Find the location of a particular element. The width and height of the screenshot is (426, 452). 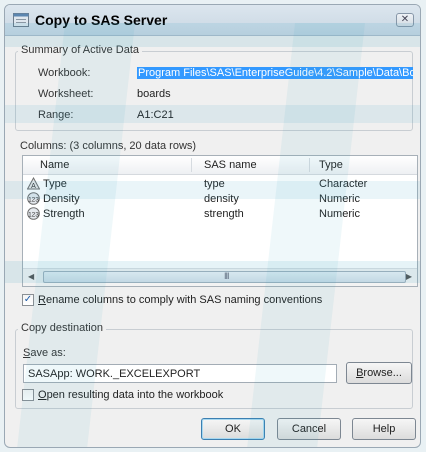

table-header: Name SAS name Type is located at coordinates (220, 165).